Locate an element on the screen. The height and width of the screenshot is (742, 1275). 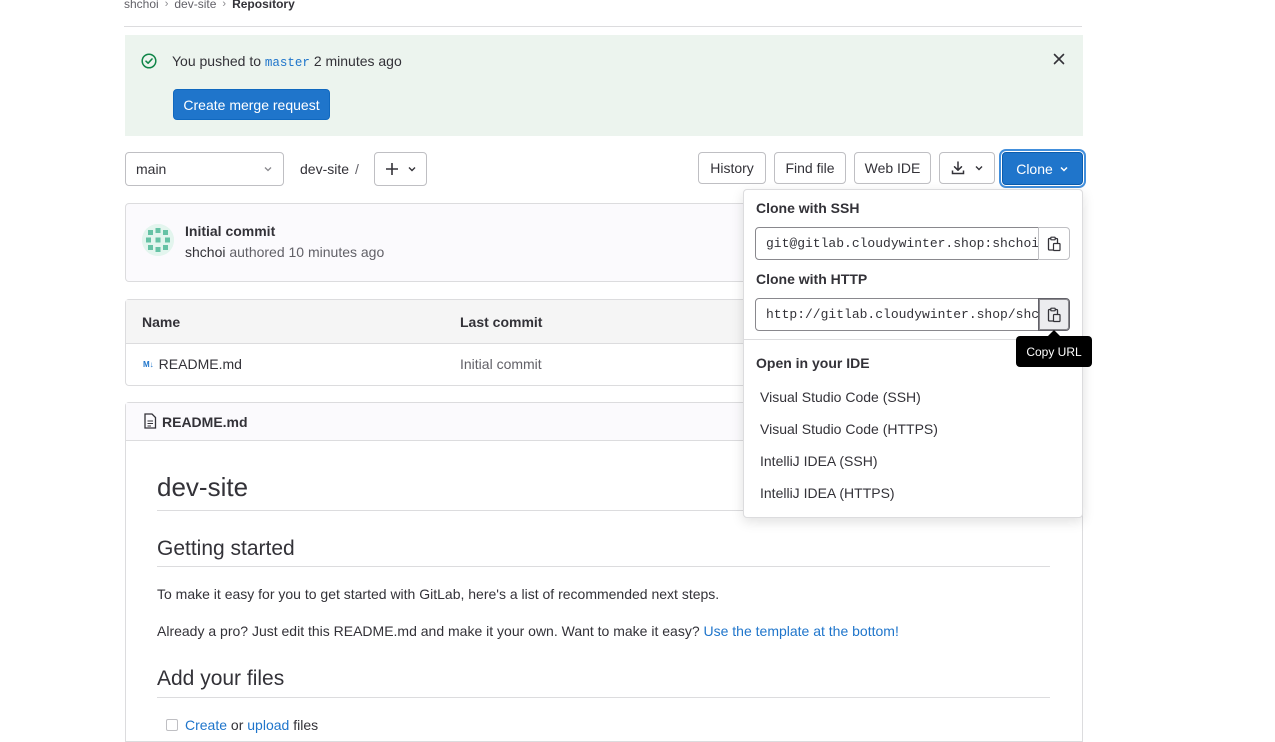
push-alert is located at coordinates (604, 85).